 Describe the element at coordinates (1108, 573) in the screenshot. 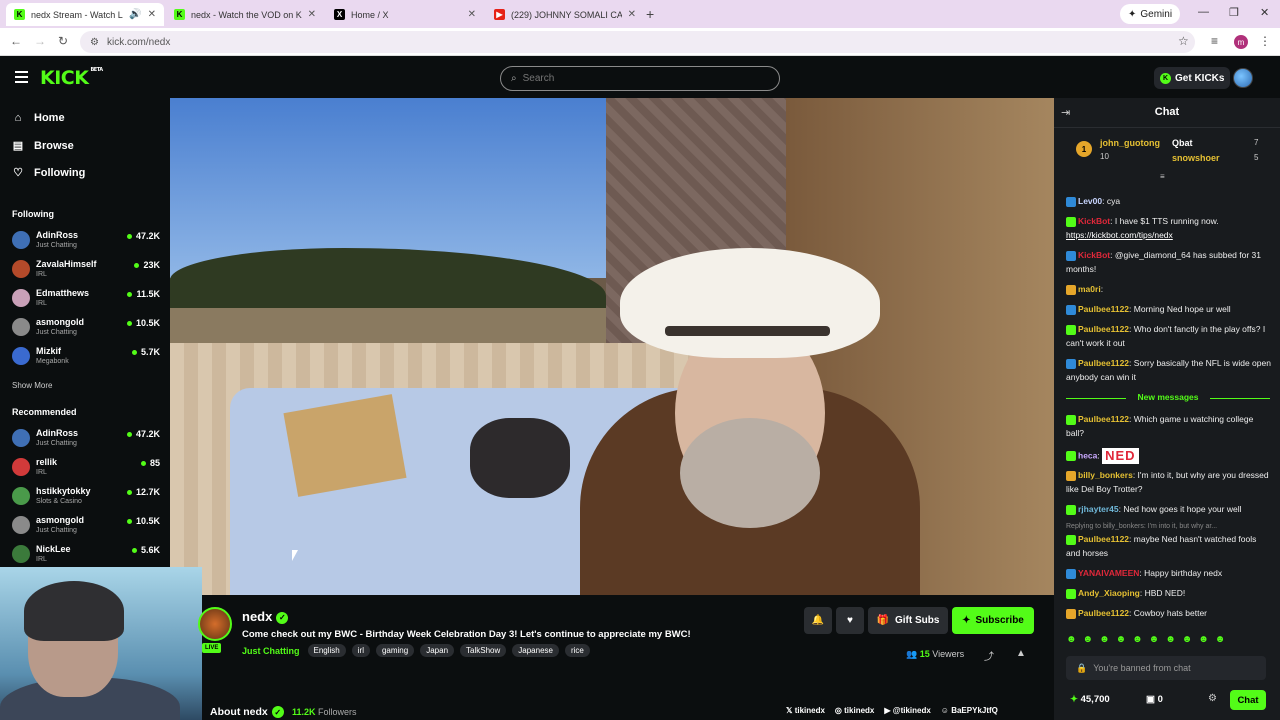

I see `chat-username: YANAIVAMEEN` at that location.